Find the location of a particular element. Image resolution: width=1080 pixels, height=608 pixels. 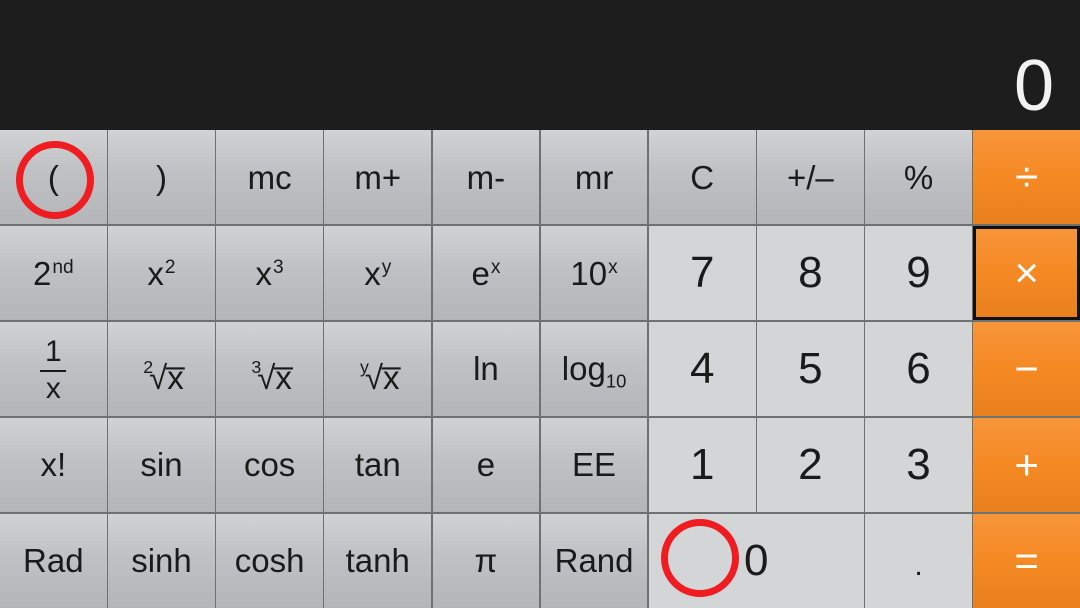

key-ten-to-the-x: 10x is located at coordinates (594, 273).